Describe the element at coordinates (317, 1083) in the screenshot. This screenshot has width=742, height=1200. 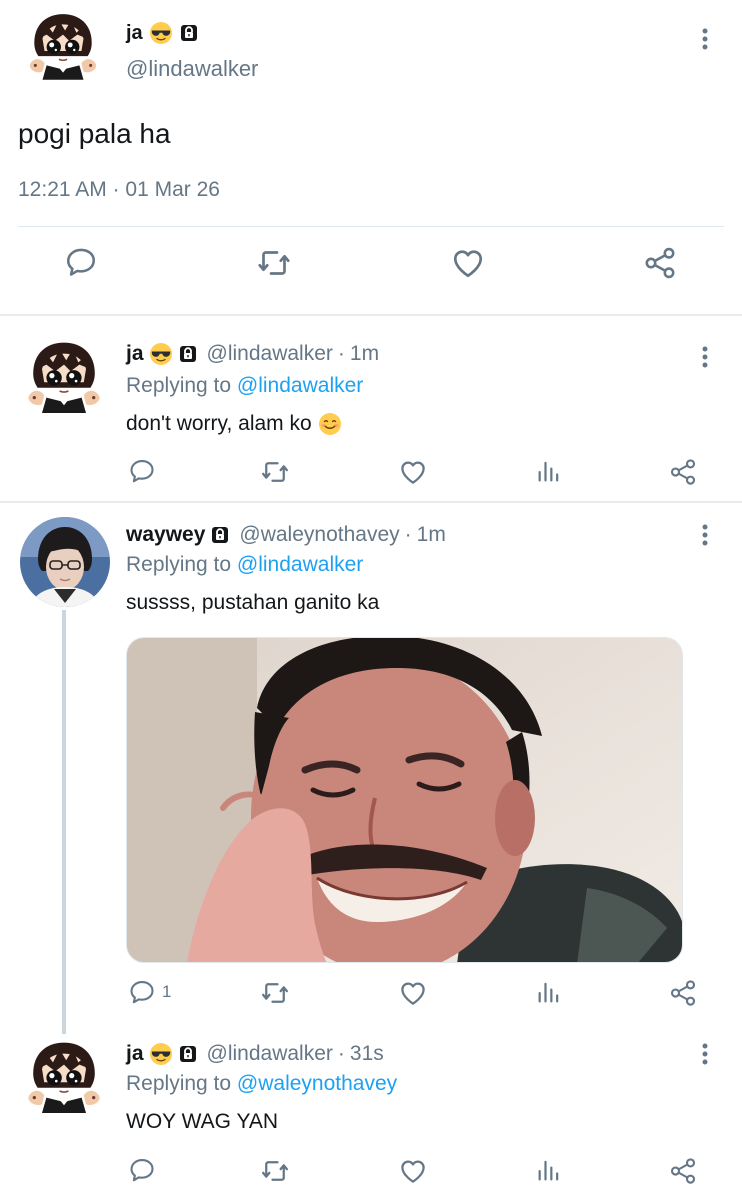
I see `replying-to-mention: @waleynothavey` at that location.